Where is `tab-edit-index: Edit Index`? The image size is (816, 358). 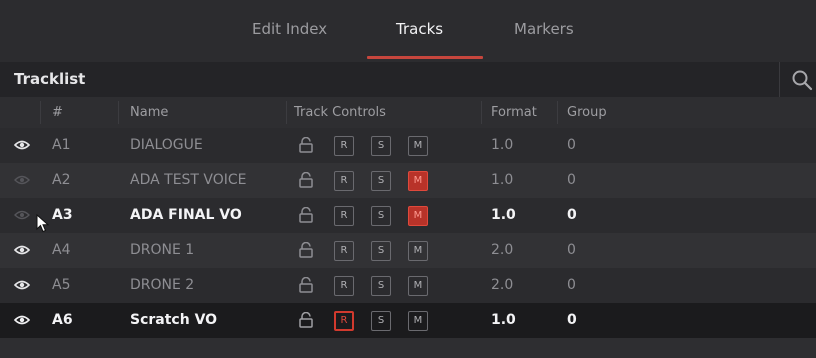
tab-edit-index: Edit Index is located at coordinates (289, 29).